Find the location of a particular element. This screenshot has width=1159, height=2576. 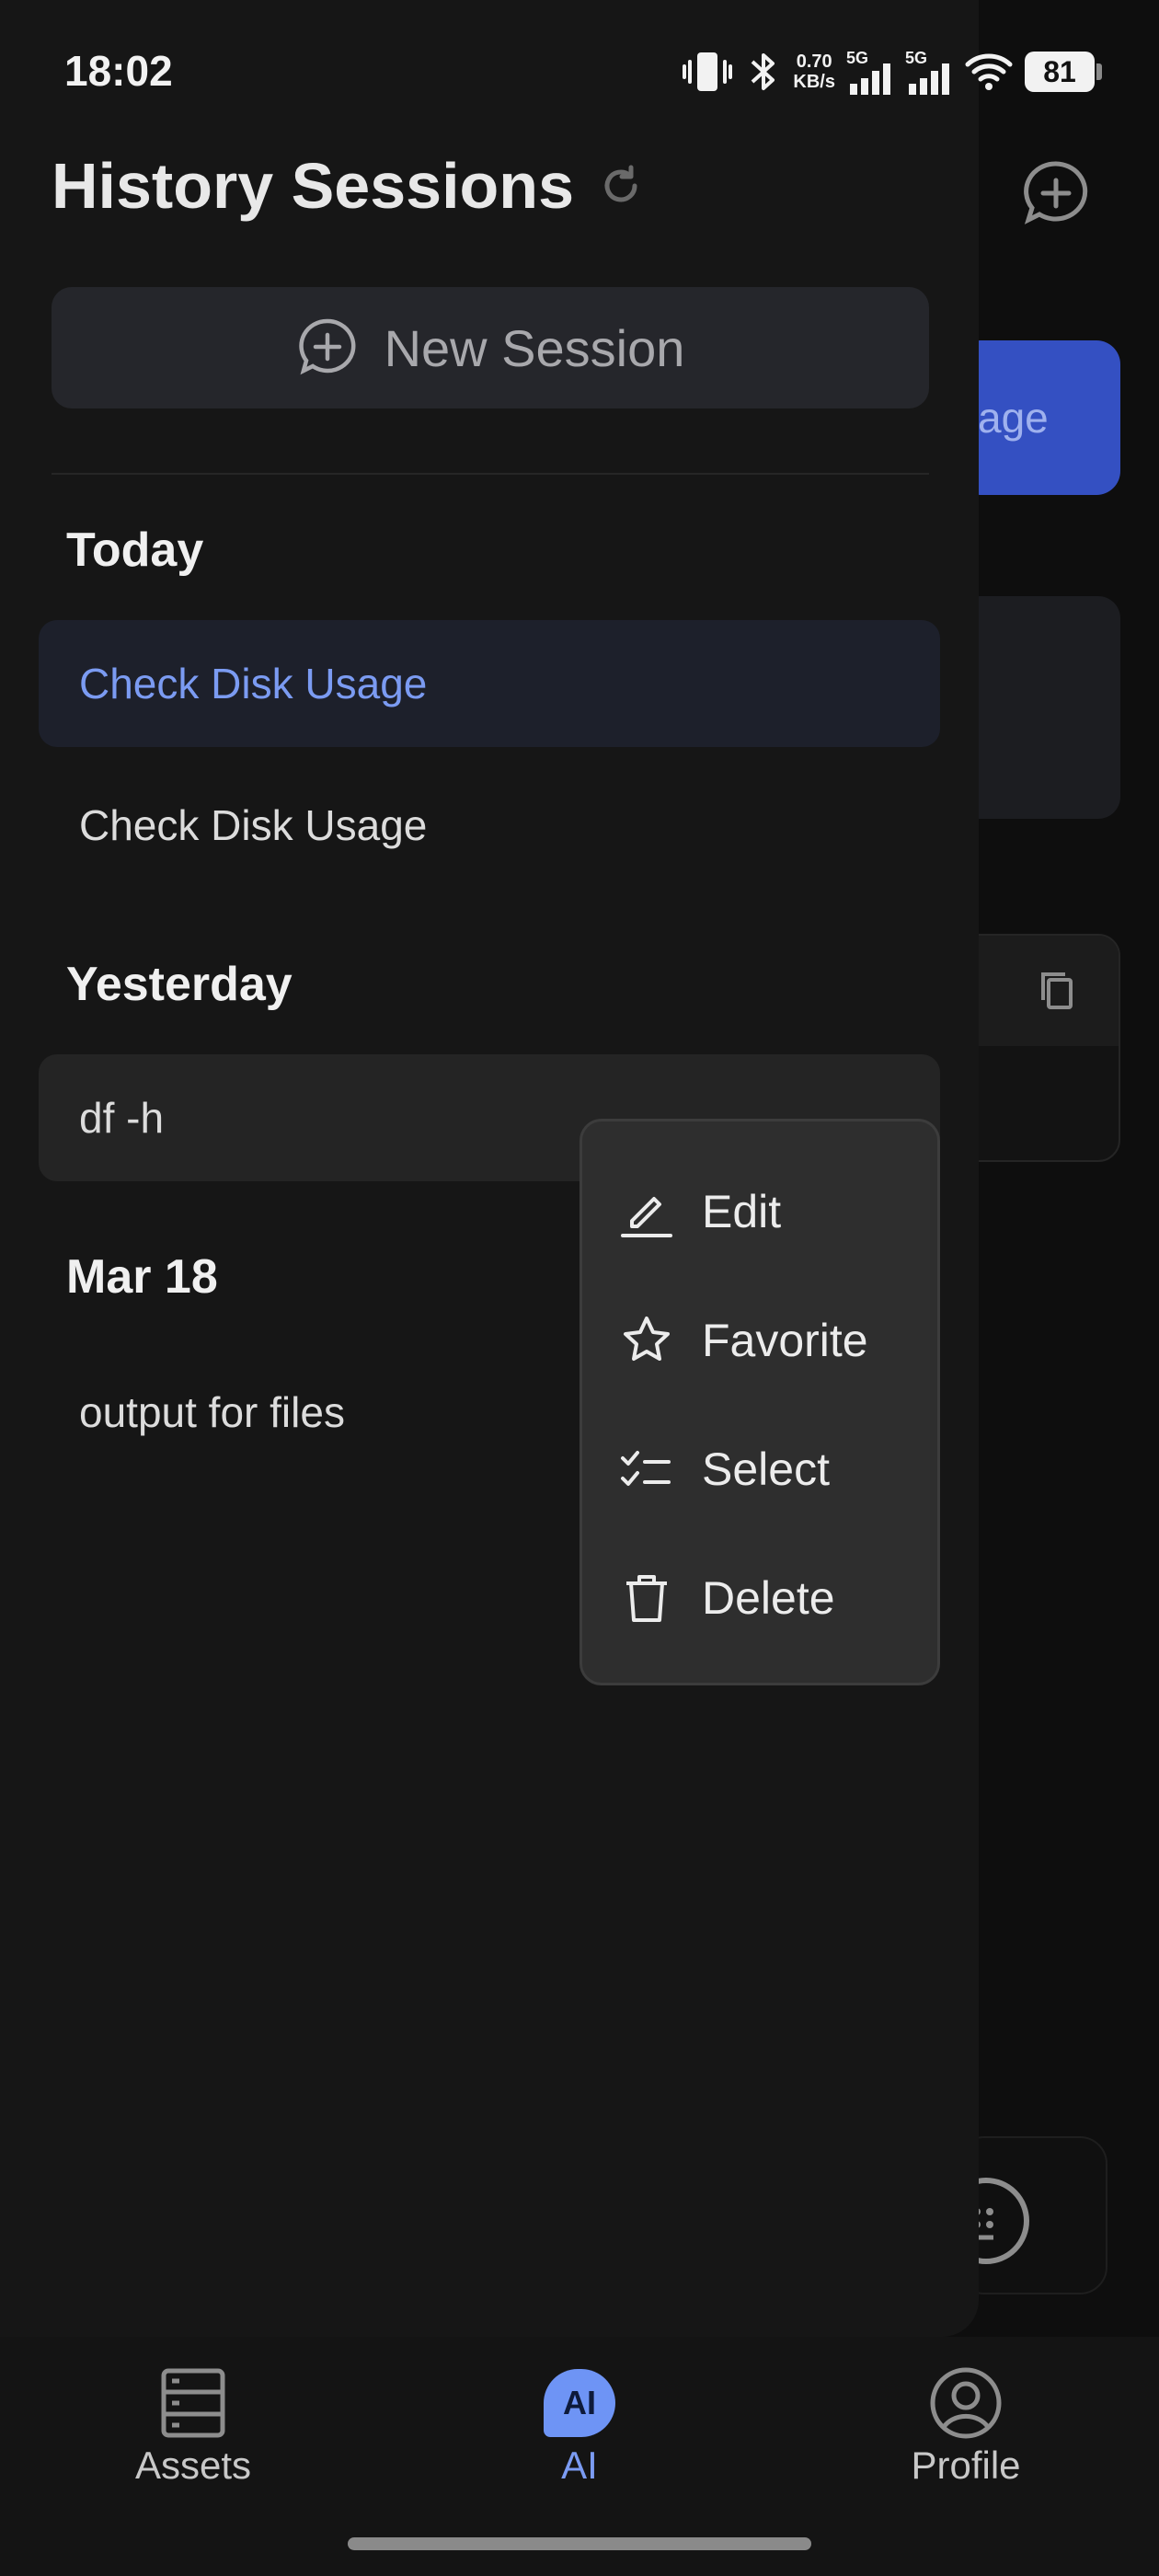

menu-item-edit: Edit is located at coordinates (700, 1212).